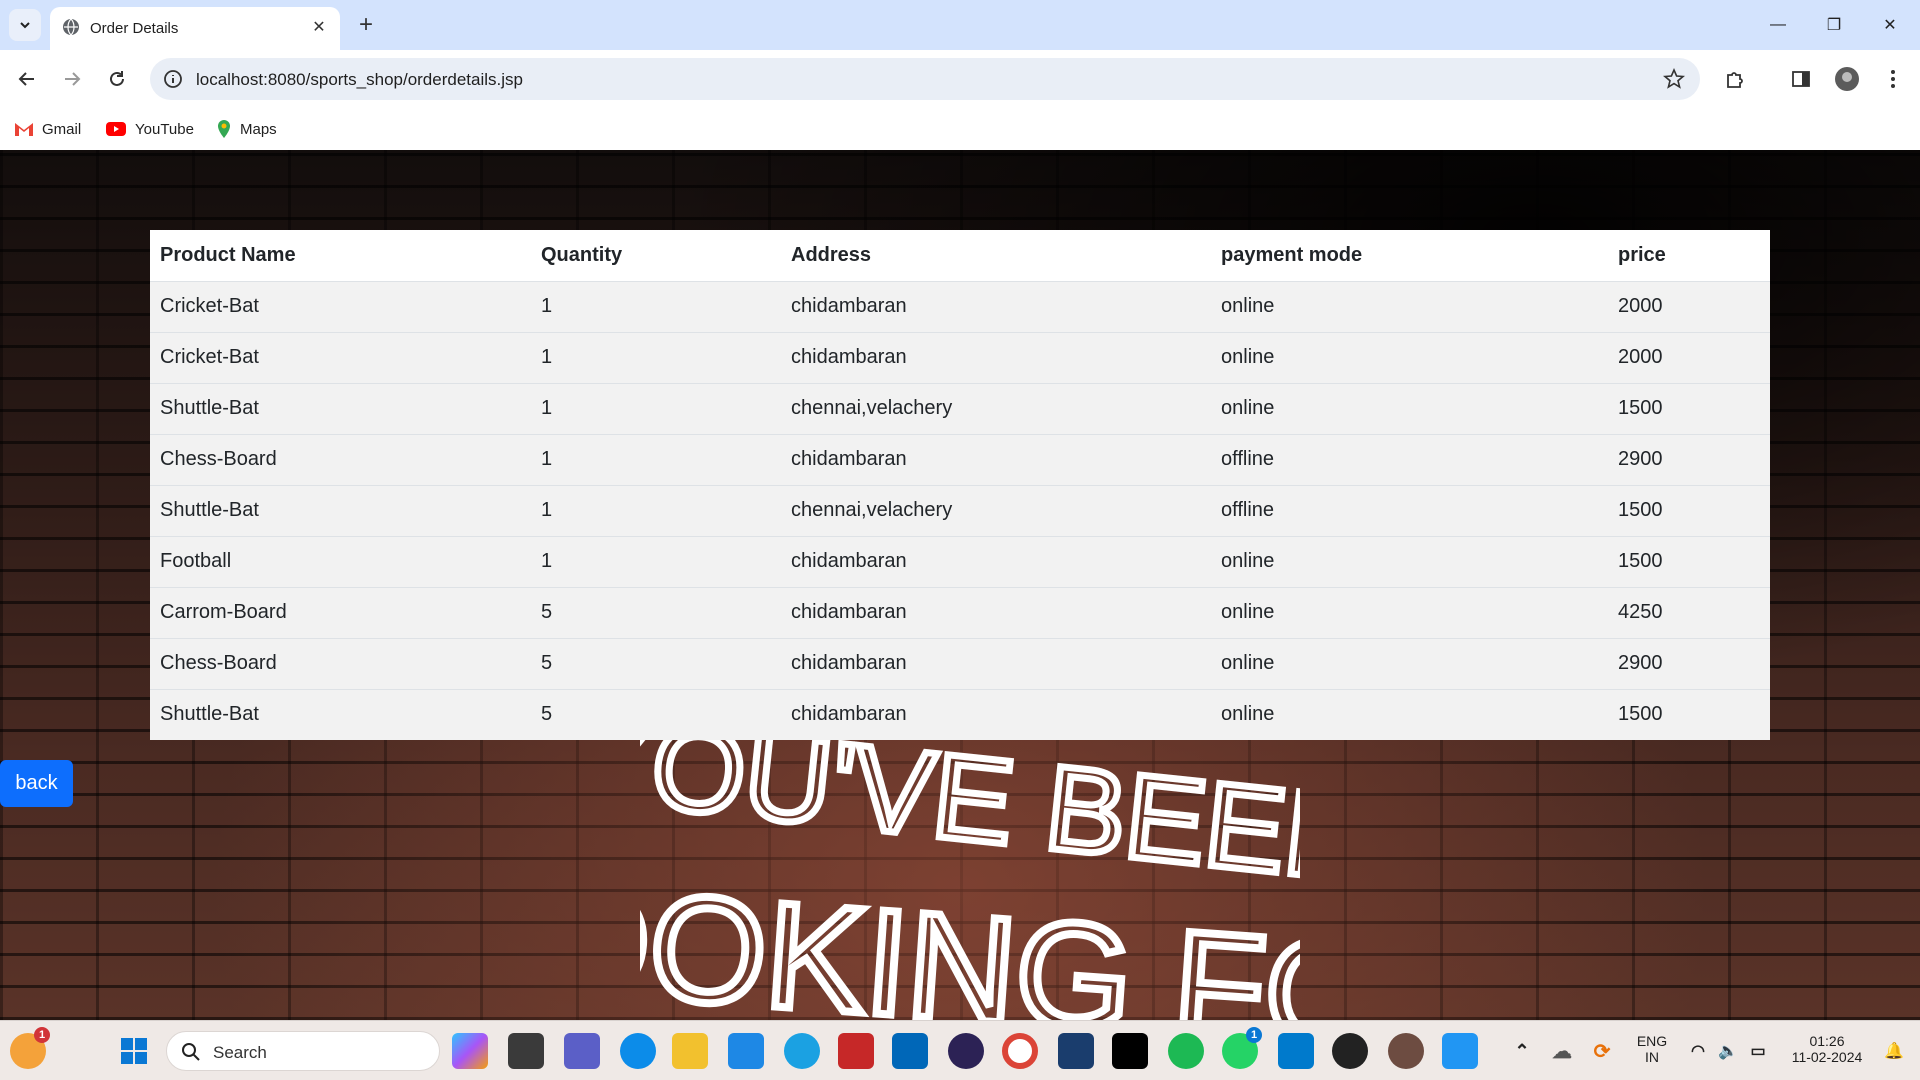 Image resolution: width=1920 pixels, height=1080 pixels. Describe the element at coordinates (1689, 306) in the screenshot. I see `cell-price: 2000` at that location.